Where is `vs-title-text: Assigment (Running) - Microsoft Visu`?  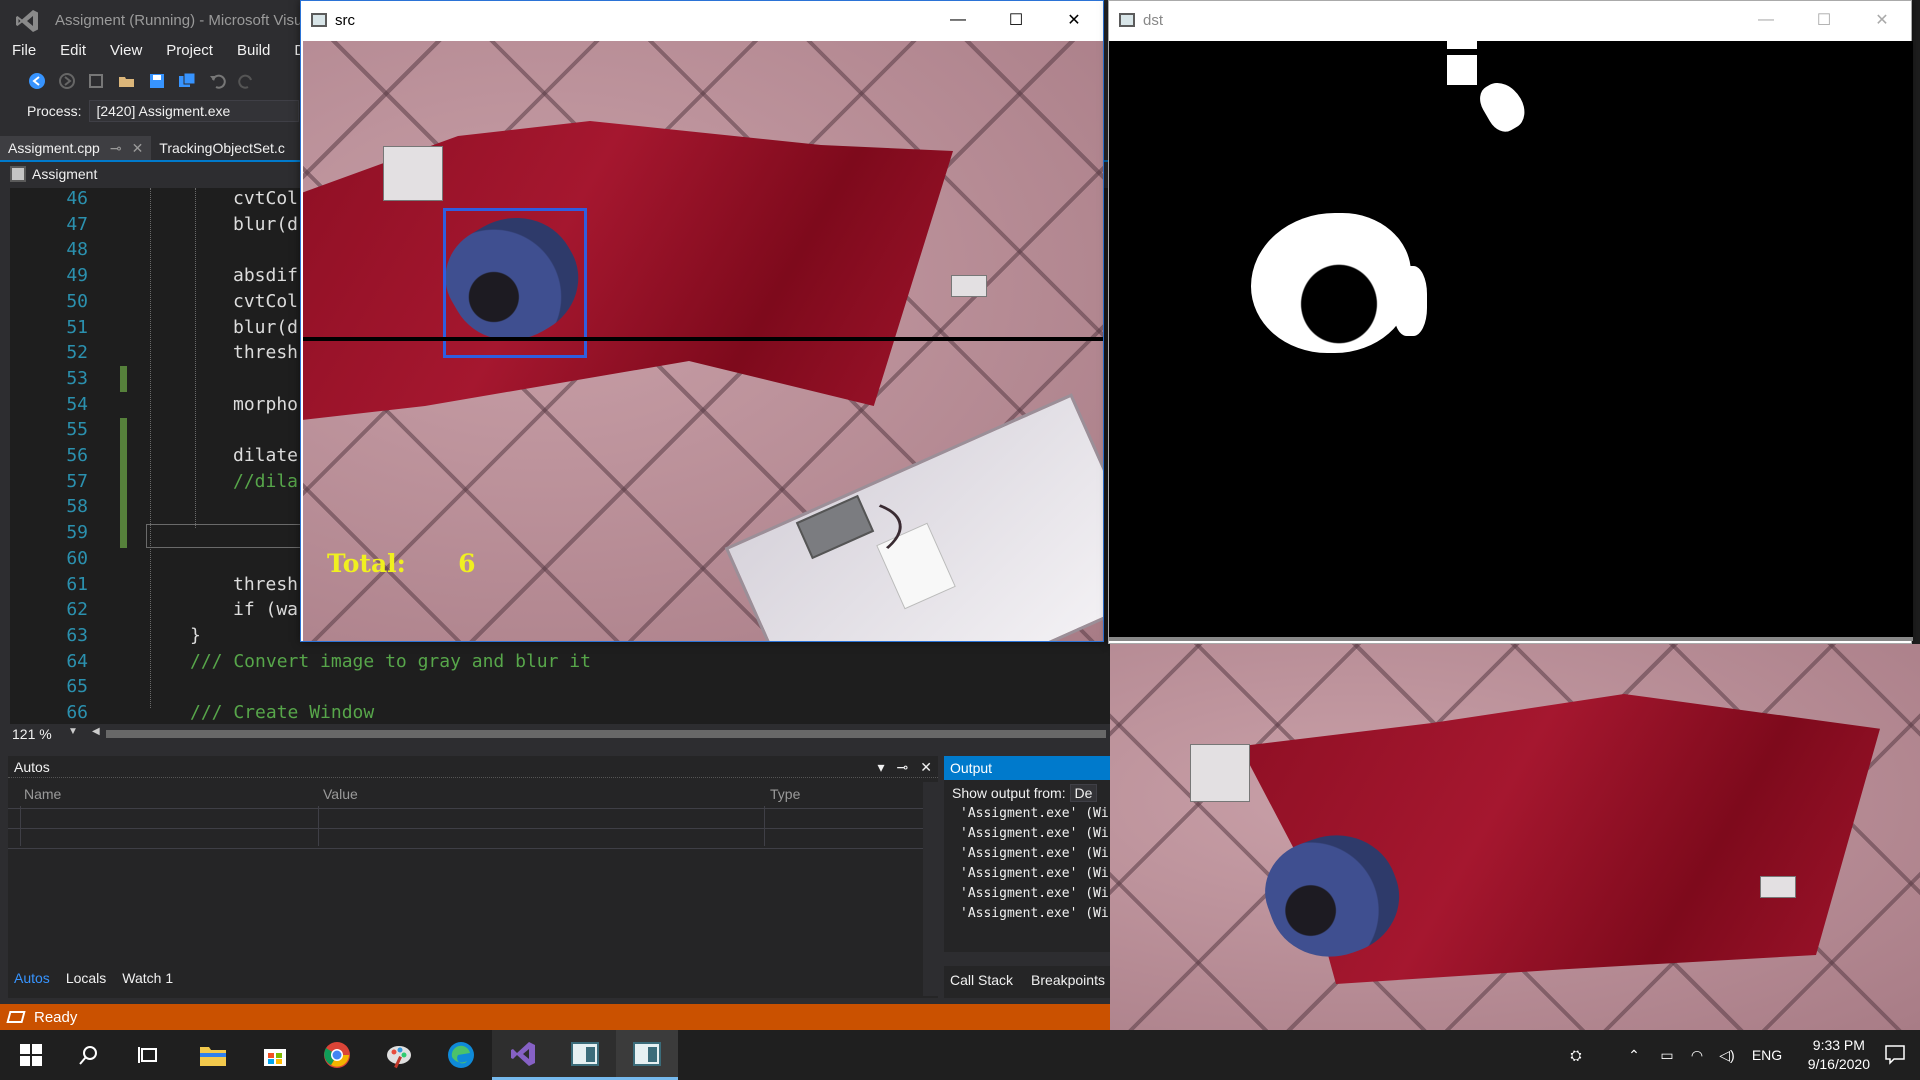
vs-title-text: Assigment (Running) - Microsoft Visu is located at coordinates (179, 20).